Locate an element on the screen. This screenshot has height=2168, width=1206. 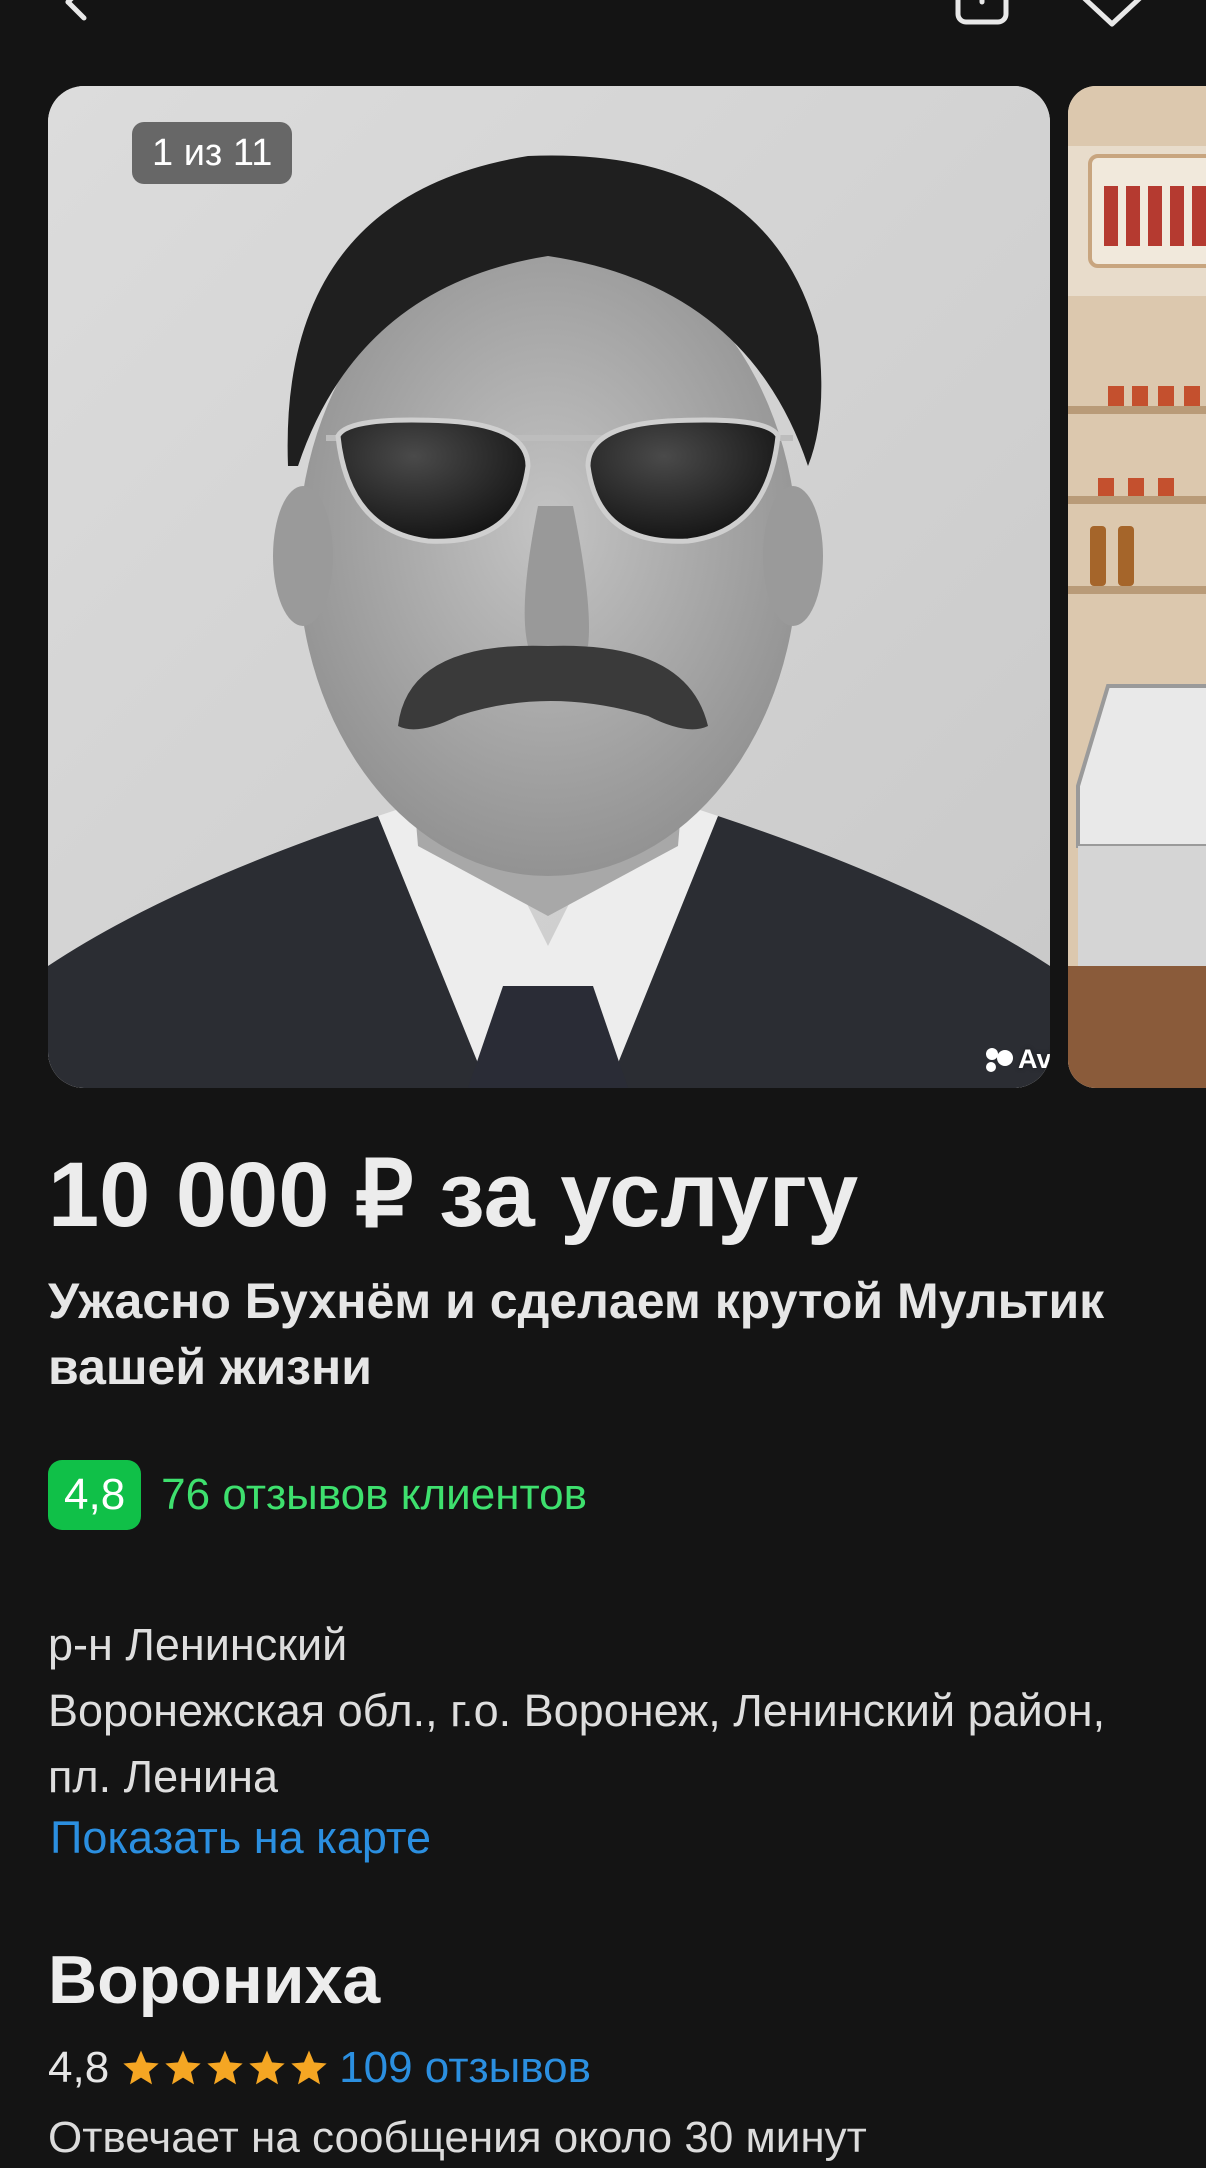
show-on-map-link: Показать на карте is located at coordinates (240, 1838).